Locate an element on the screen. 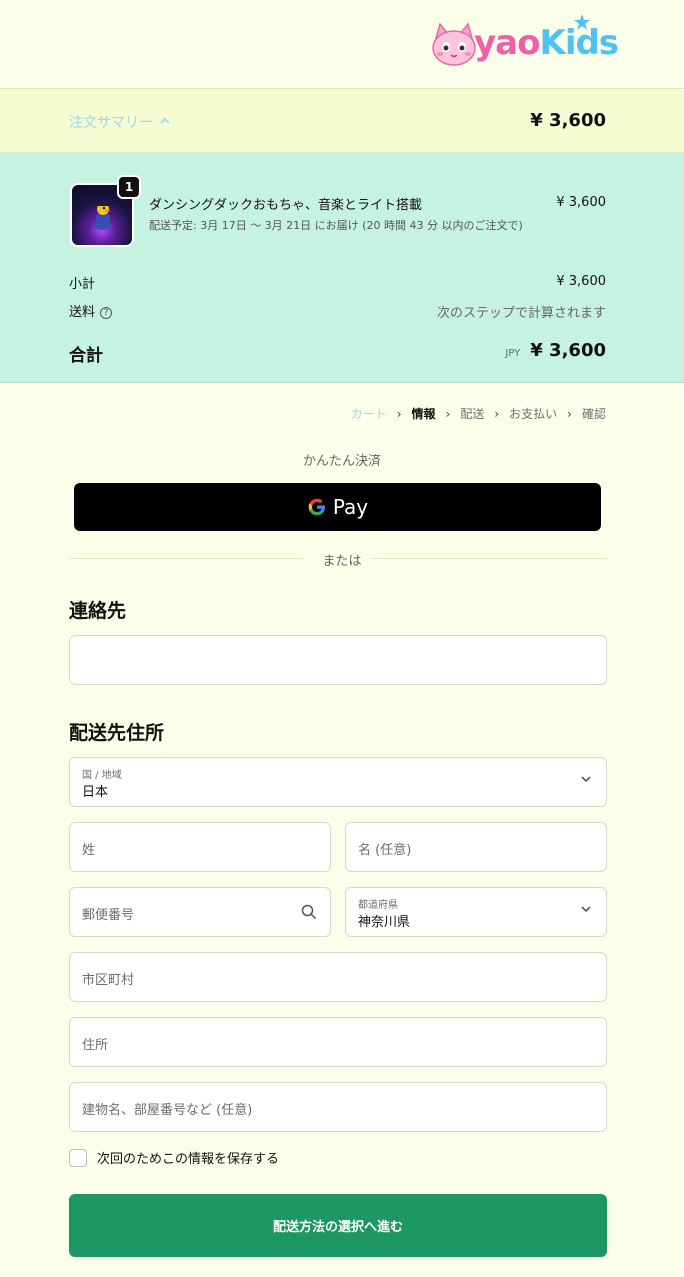  first-name-placeholder: 名 (任意) is located at coordinates (385, 850).